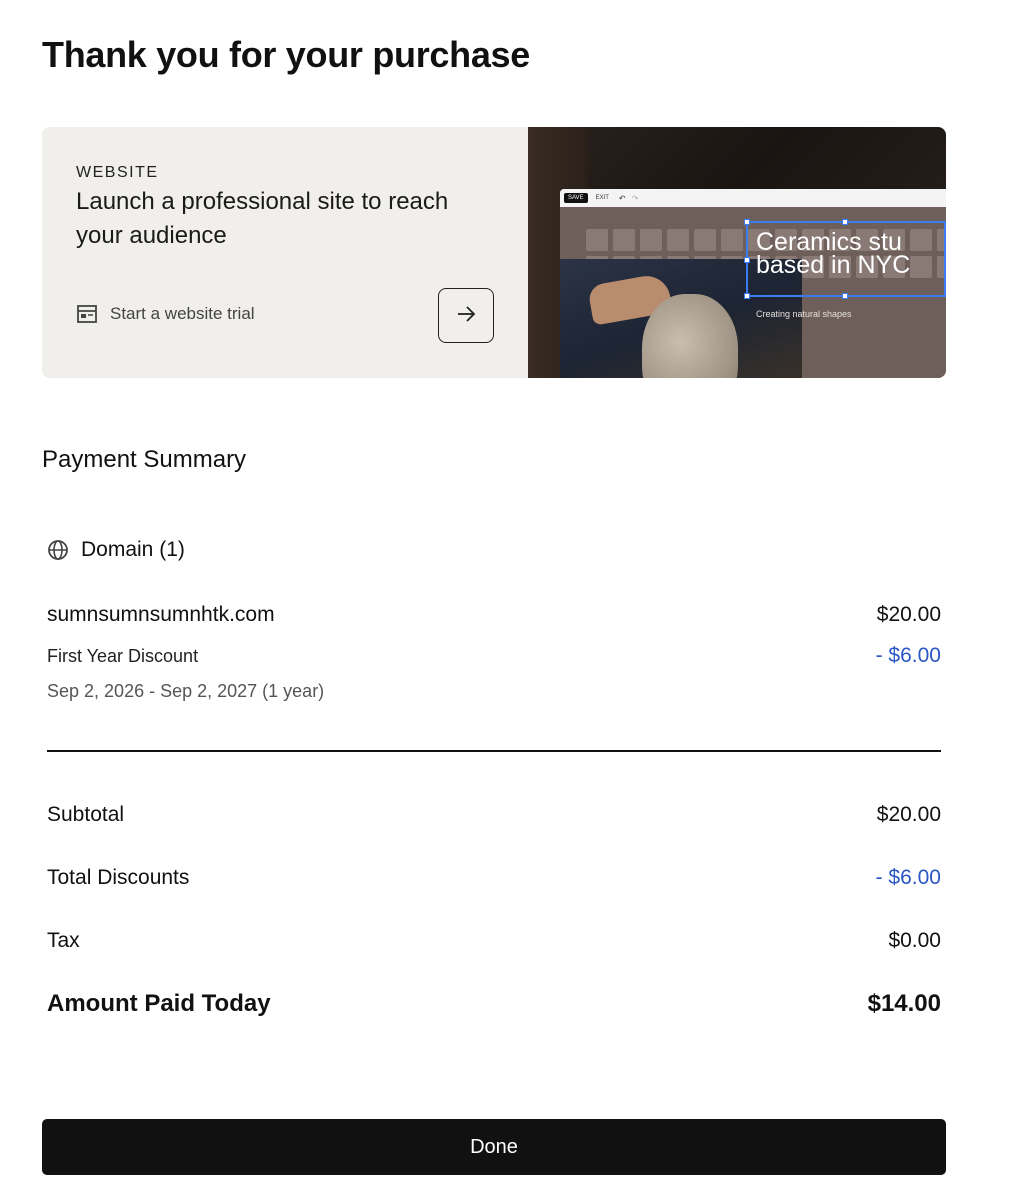 The width and height of the screenshot is (1035, 1200). What do you see at coordinates (494, 1147) in the screenshot?
I see `done-button: Done` at bounding box center [494, 1147].